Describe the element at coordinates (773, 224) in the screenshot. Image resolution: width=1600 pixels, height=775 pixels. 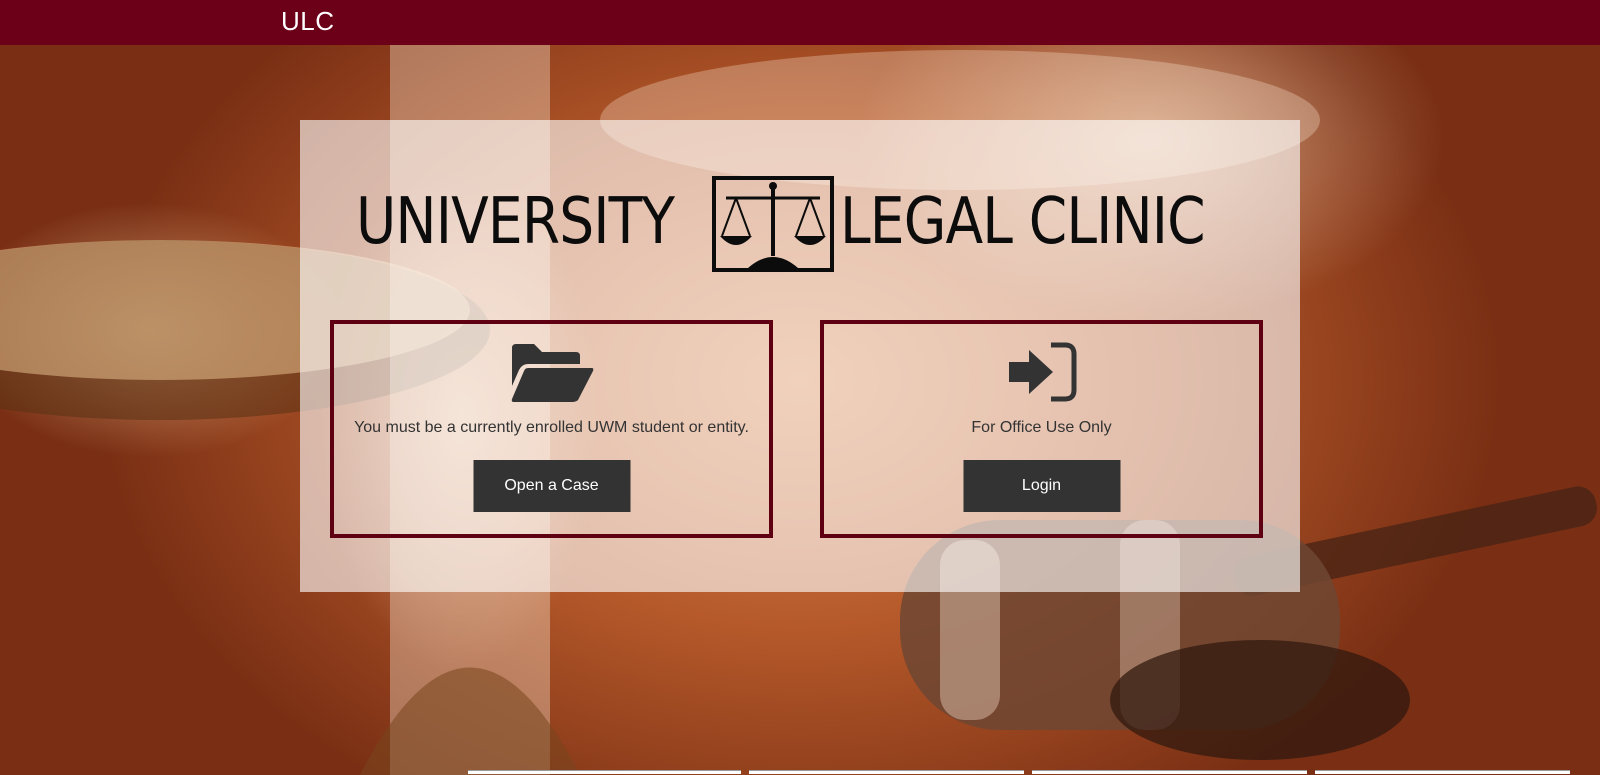
I see `scales-of-justice-icon` at that location.